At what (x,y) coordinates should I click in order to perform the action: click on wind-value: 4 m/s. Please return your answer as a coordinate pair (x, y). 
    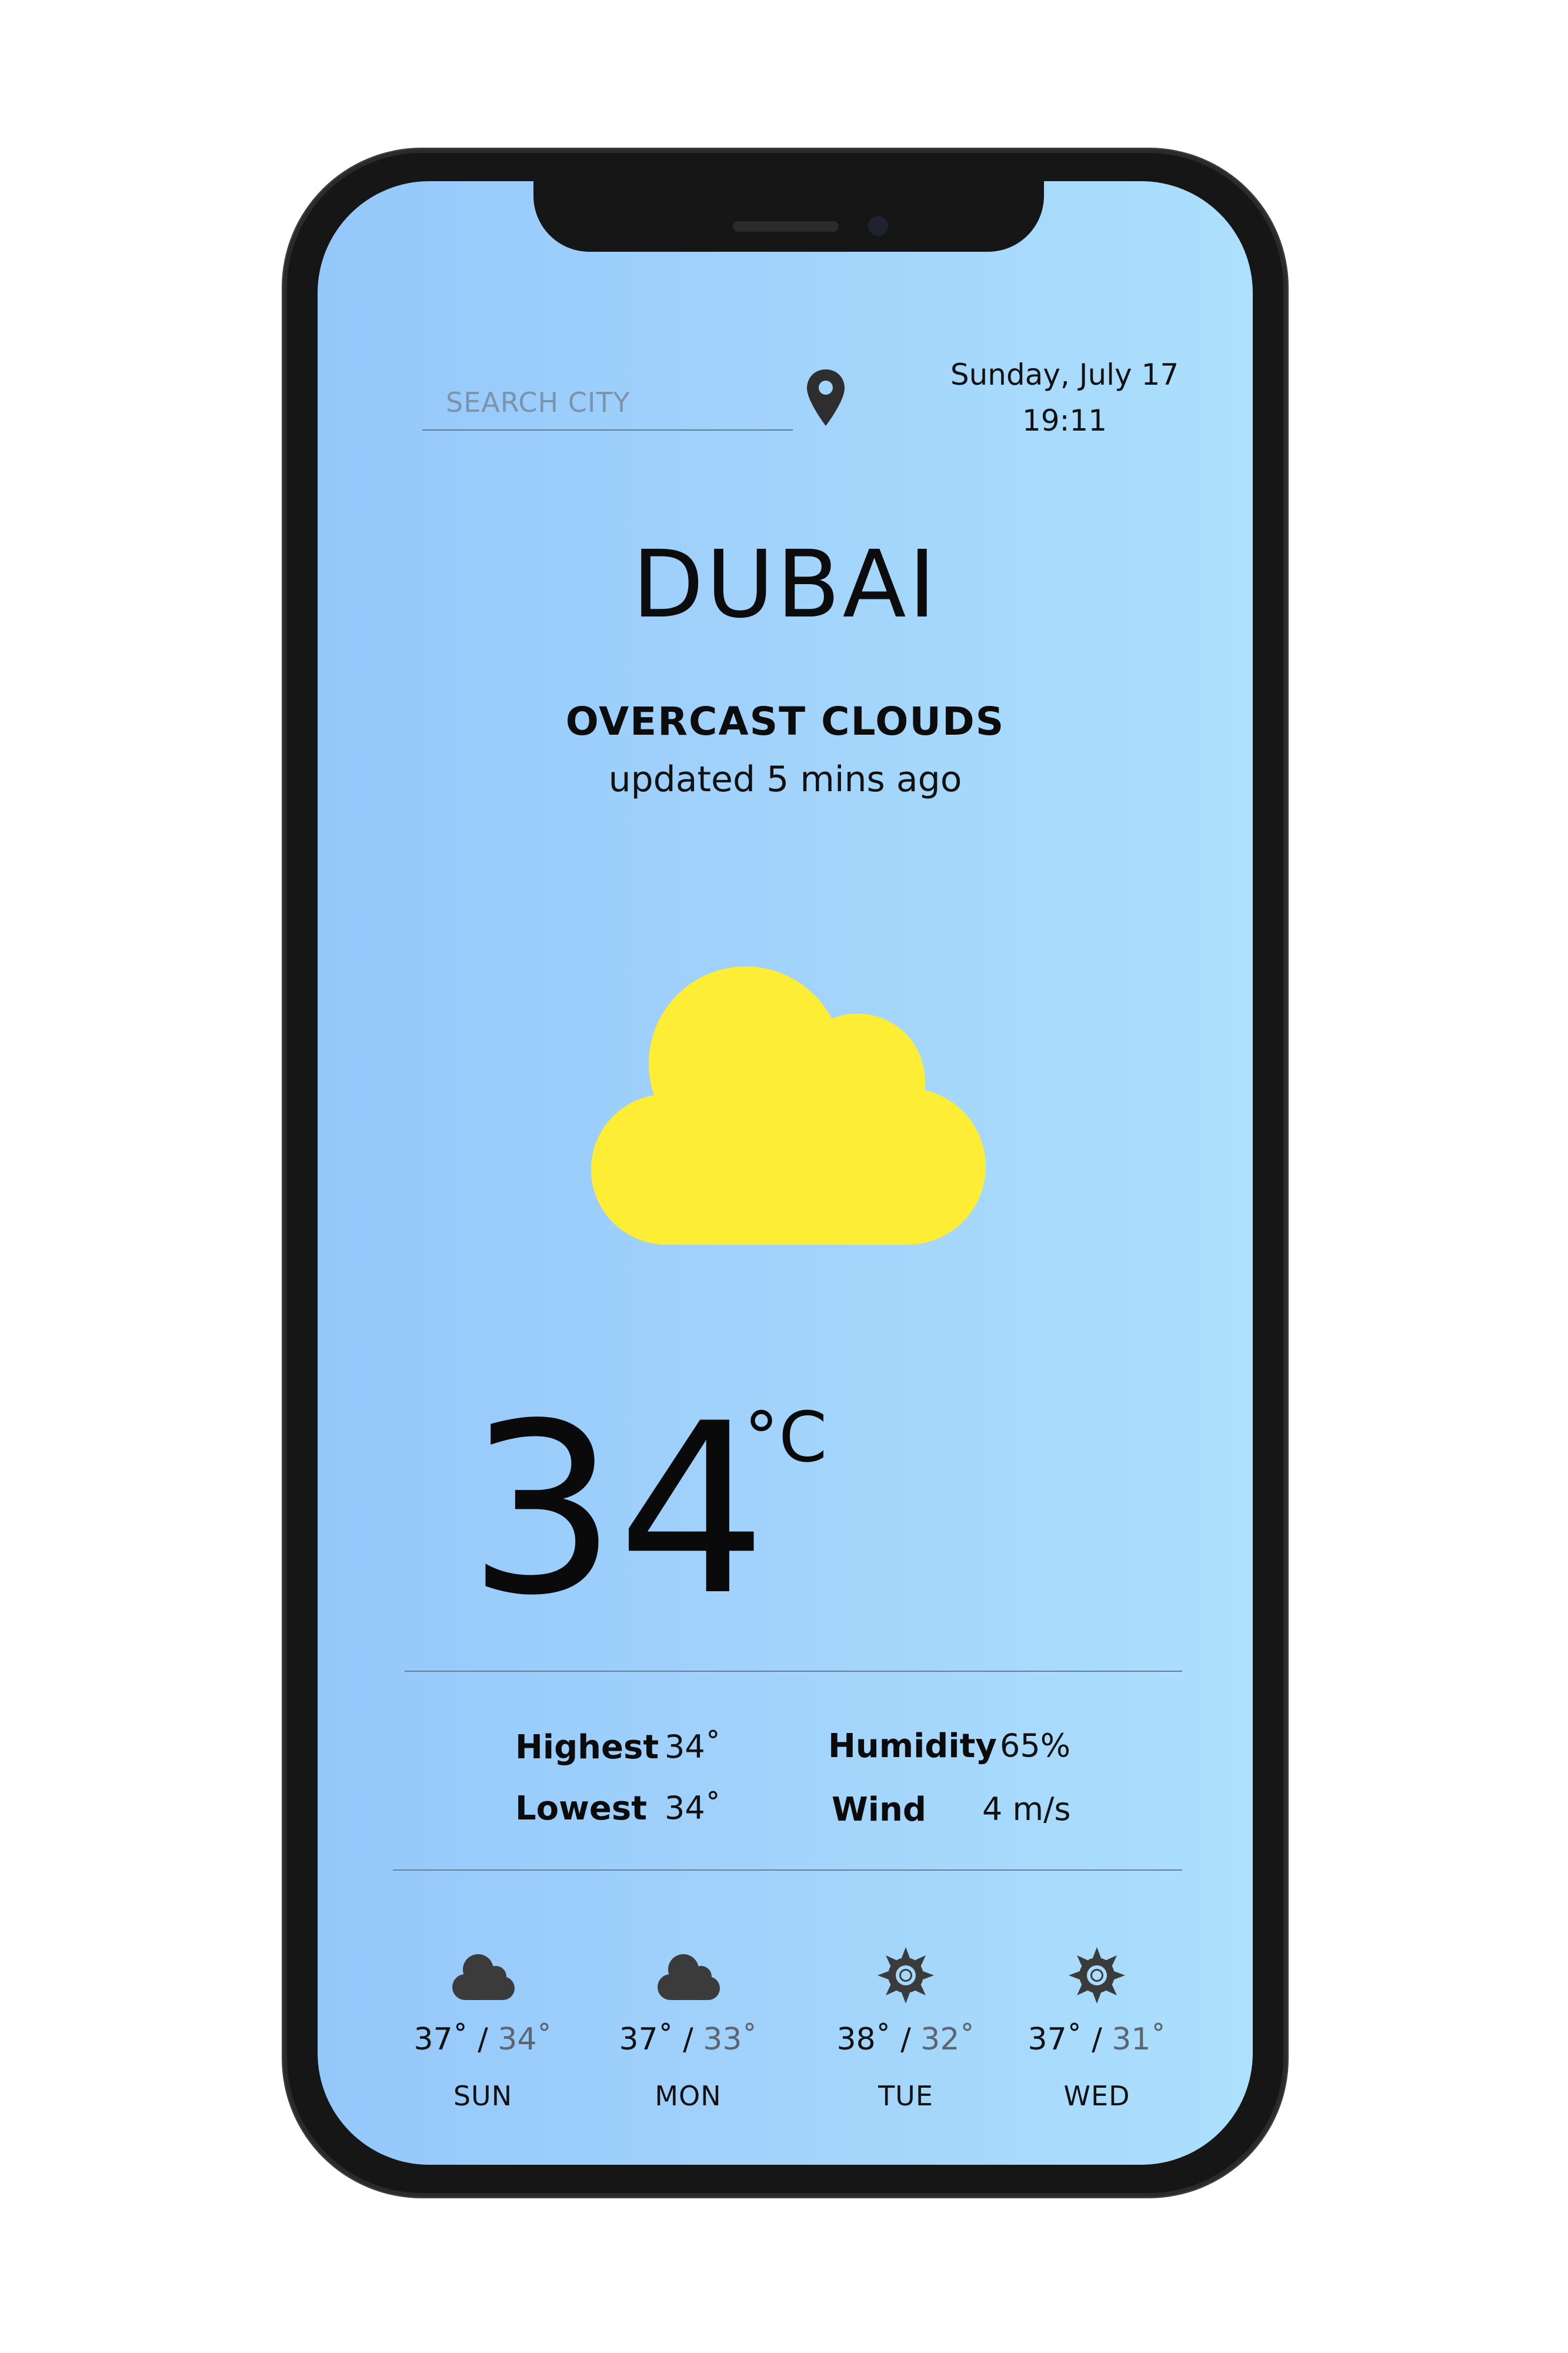
    Looking at the image, I should click on (1026, 1809).